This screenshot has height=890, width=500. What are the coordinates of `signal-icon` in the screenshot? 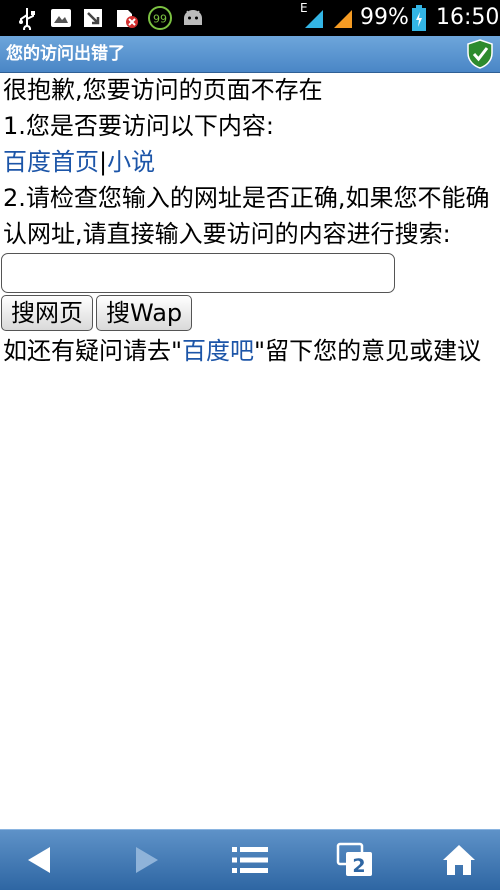 It's located at (314, 18).